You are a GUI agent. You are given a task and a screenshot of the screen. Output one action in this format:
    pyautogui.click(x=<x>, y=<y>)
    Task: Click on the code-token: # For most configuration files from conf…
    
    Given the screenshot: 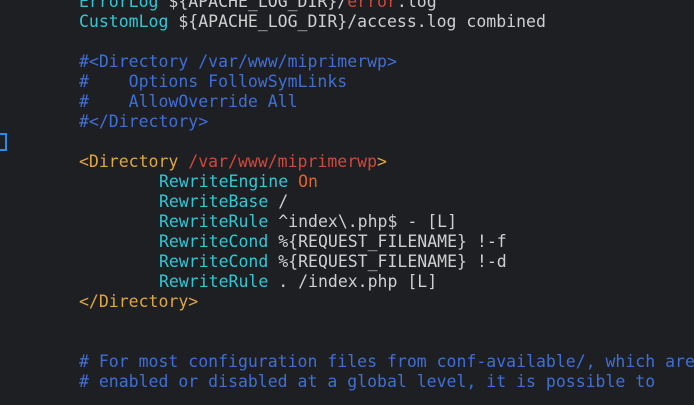 What is the action you would take?
    pyautogui.click(x=386, y=361)
    